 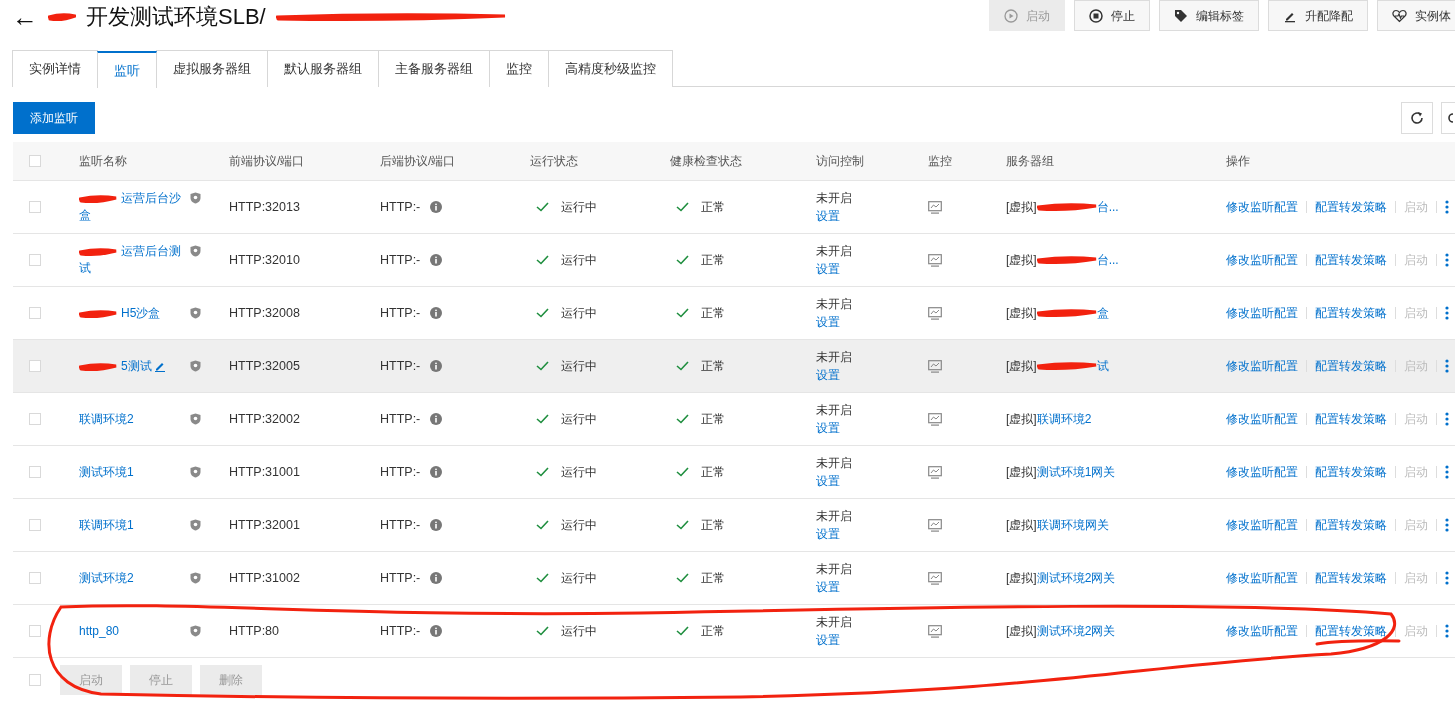 I want to click on tab: 默认服务器组, so click(x=323, y=68).